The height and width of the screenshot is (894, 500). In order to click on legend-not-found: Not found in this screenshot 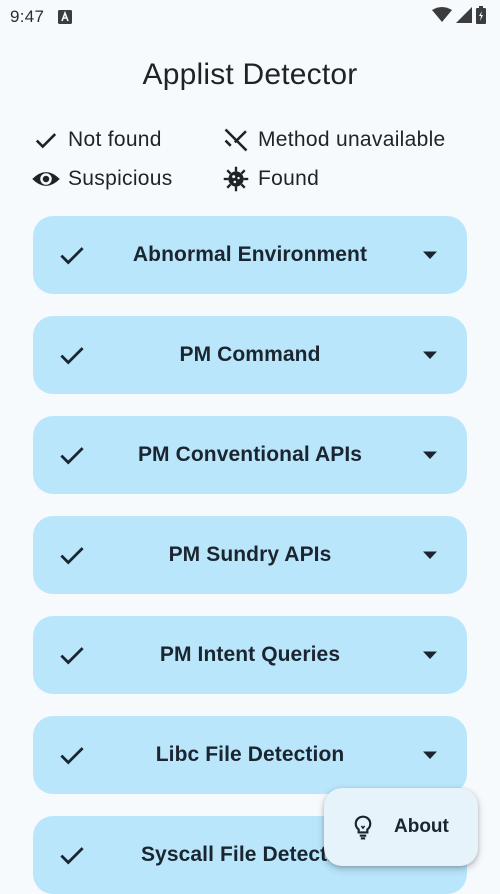, I will do `click(96, 140)`.